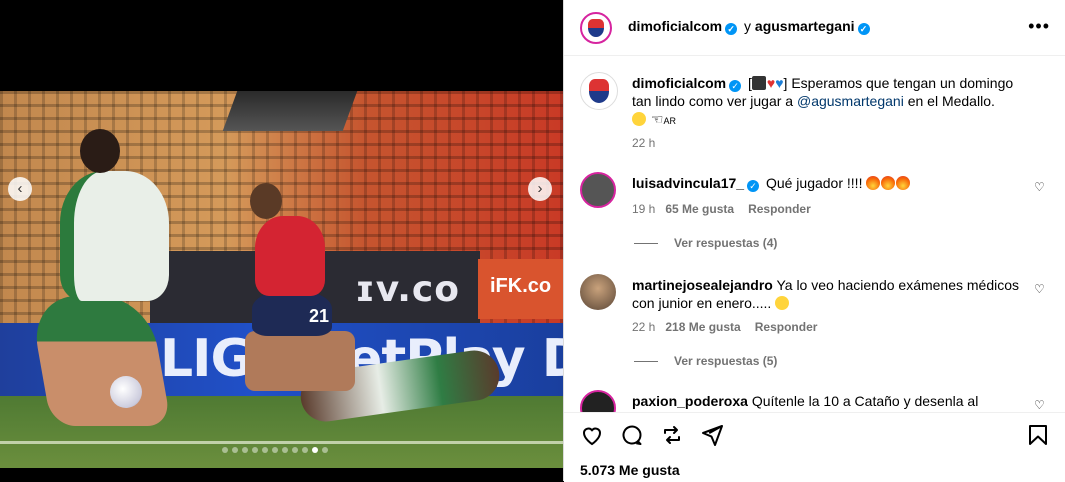 This screenshot has width=1065, height=482. I want to click on comment-time: 22 h, so click(644, 327).